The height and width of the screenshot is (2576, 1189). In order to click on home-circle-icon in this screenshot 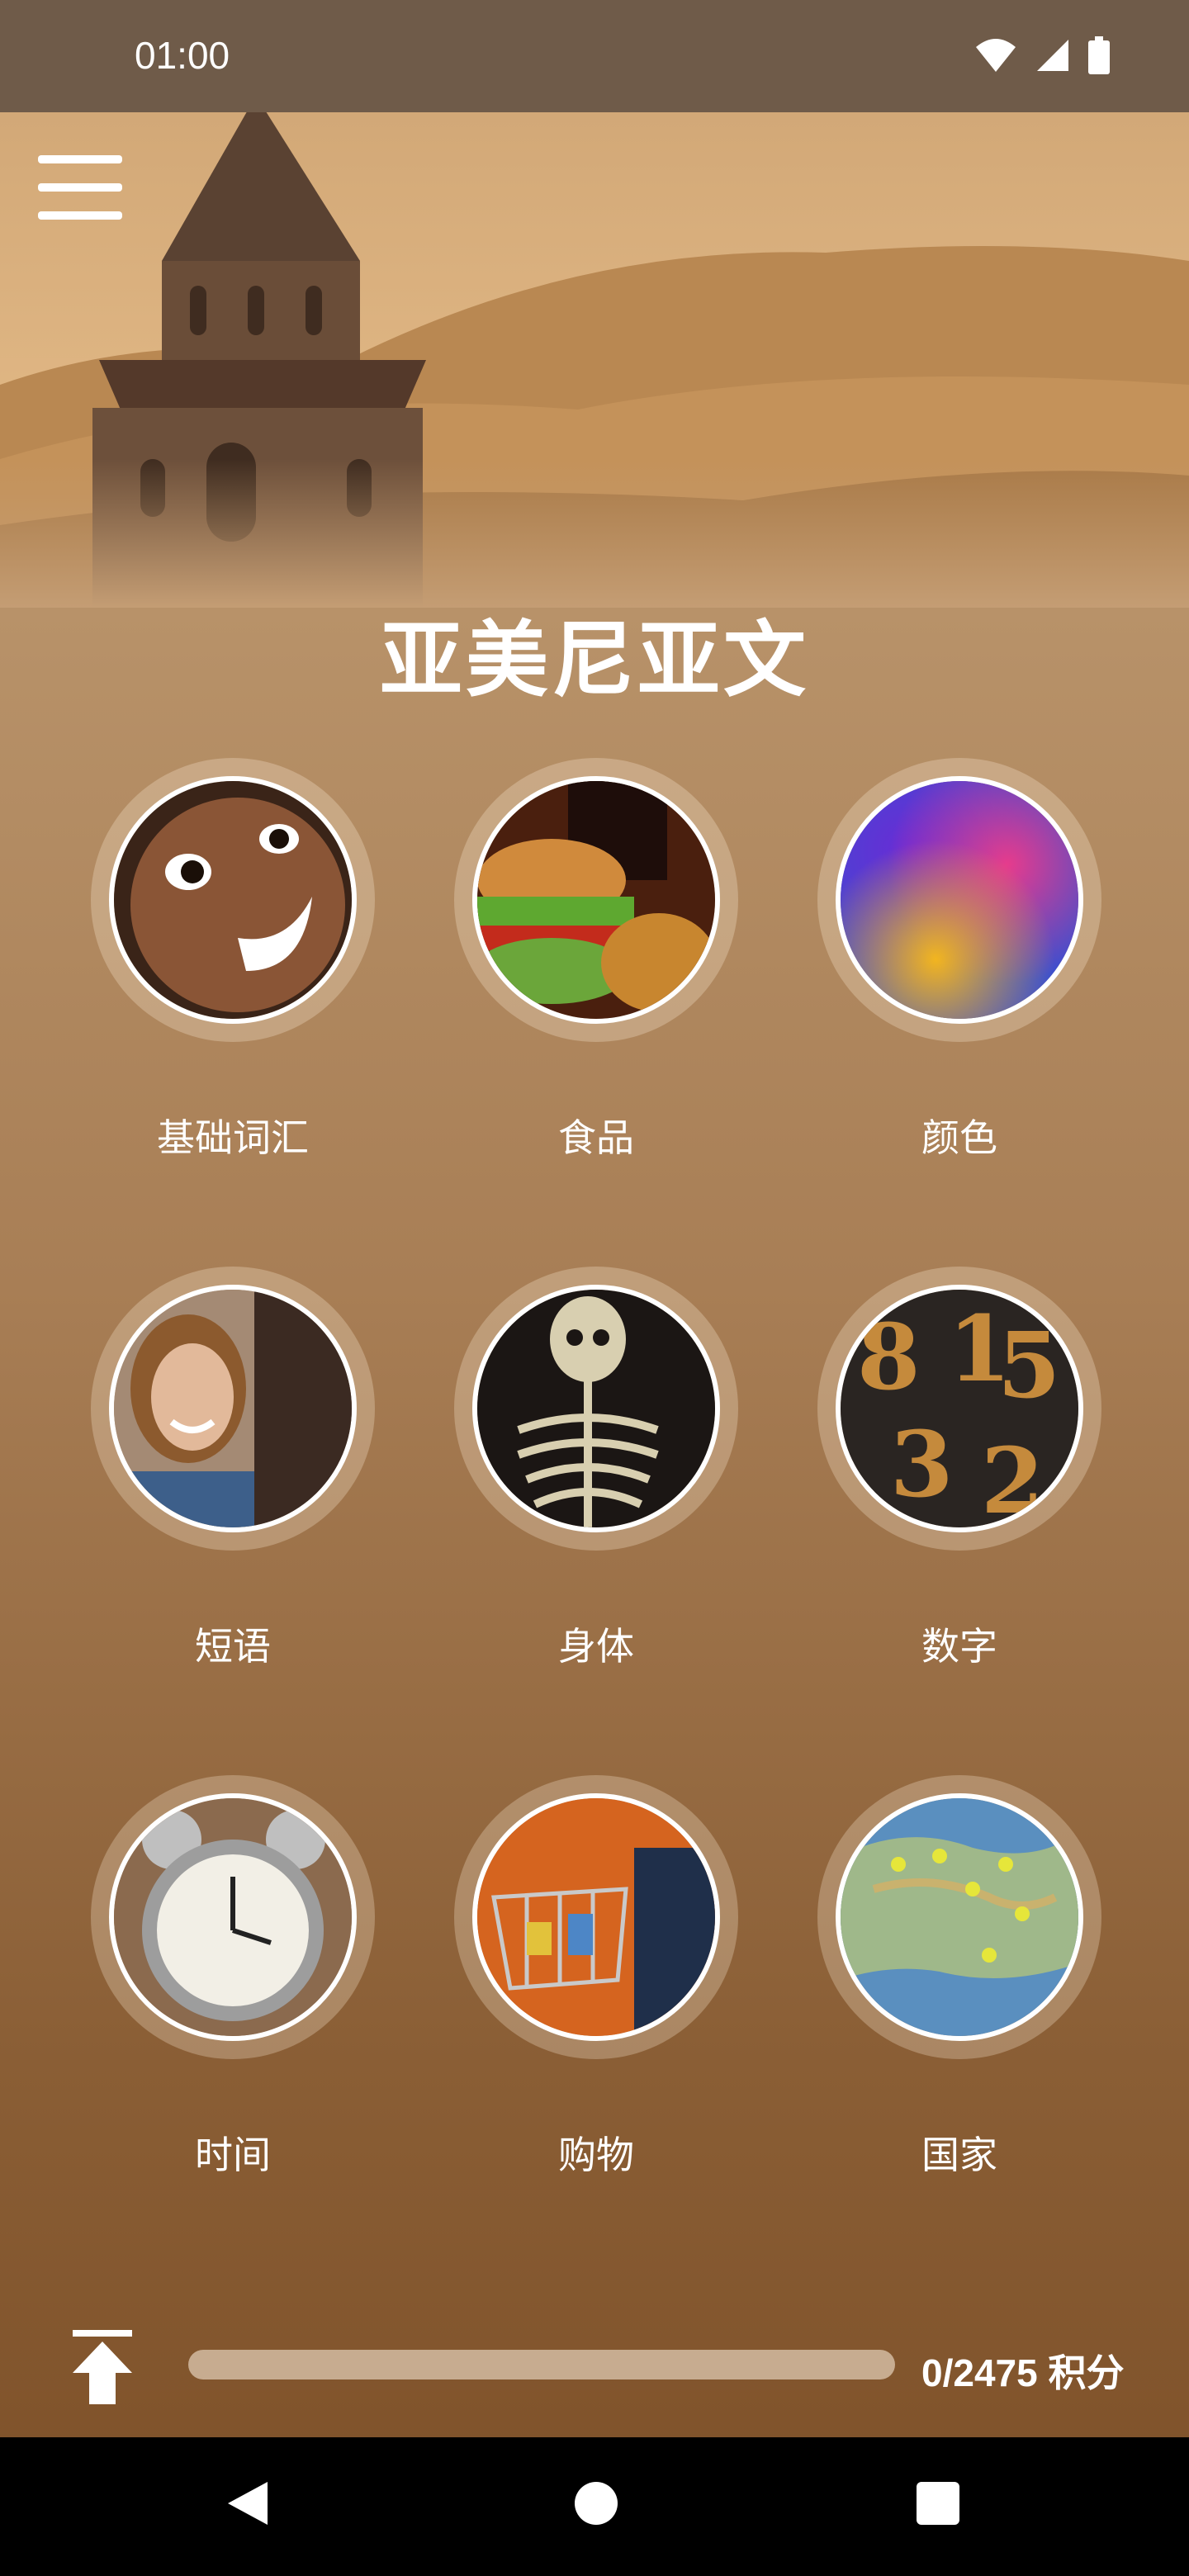, I will do `click(596, 2503)`.